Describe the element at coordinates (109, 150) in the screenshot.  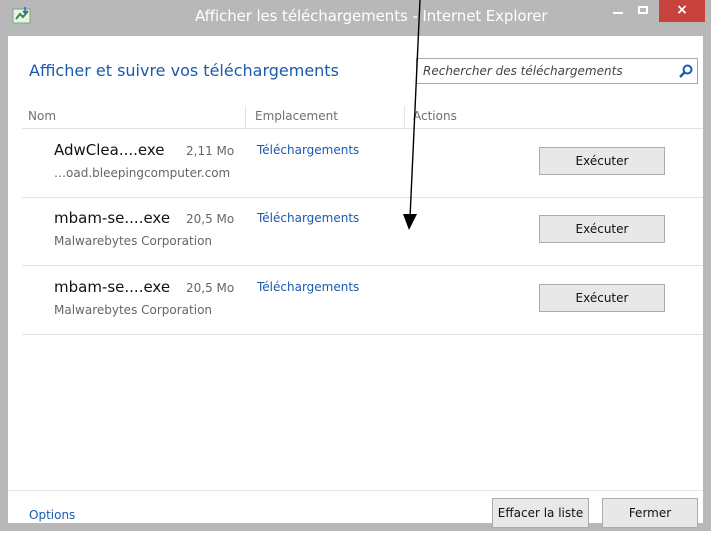
I see `file-name: AdwClea....exe` at that location.